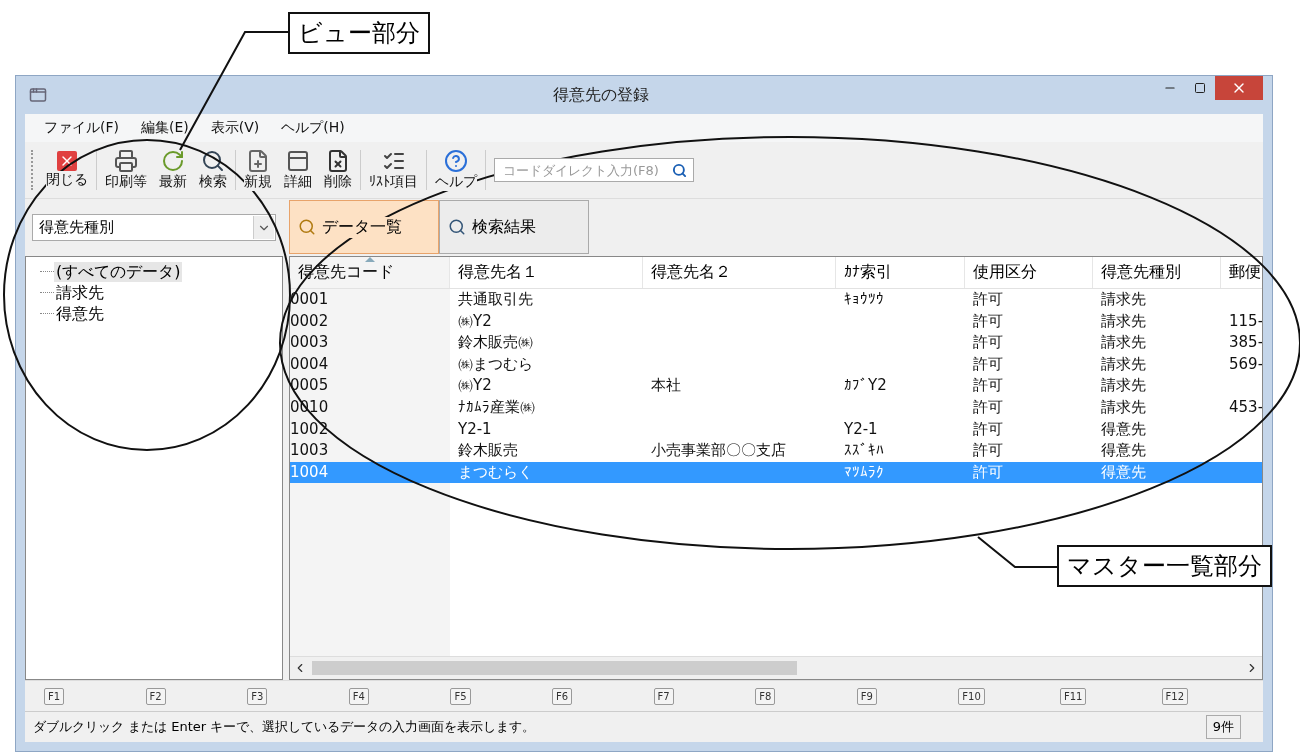  What do you see at coordinates (310, 343) in the screenshot?
I see `table-cell-text: 0003` at bounding box center [310, 343].